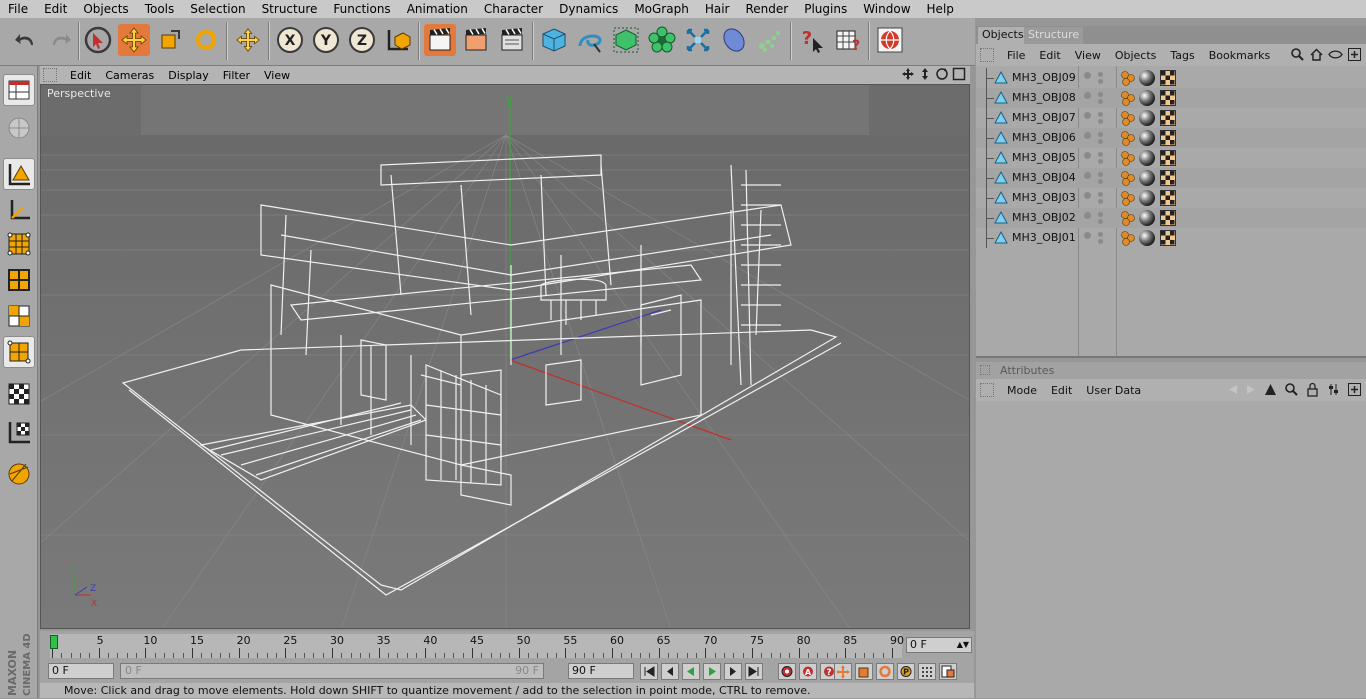  Describe the element at coordinates (987, 390) in the screenshot. I see `attributes-panel-grip-icon` at that location.